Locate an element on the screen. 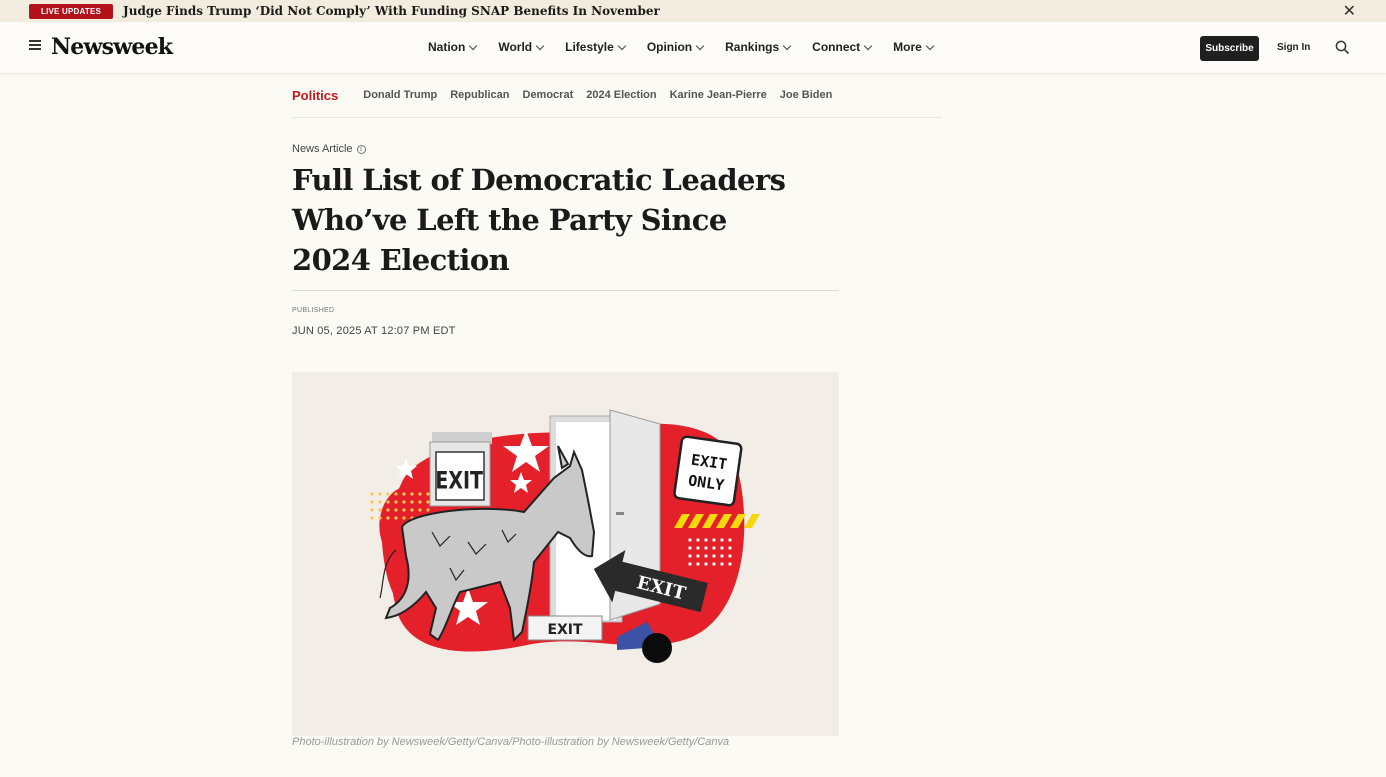 The image size is (1386, 777). nav-item-label: Rankings is located at coordinates (752, 47).